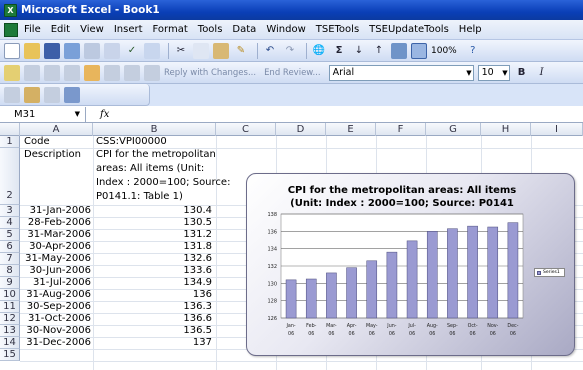 The width and height of the screenshot is (583, 370). Describe the element at coordinates (56, 343) in the screenshot. I see `cell-date: 31-Dec-2006` at that location.